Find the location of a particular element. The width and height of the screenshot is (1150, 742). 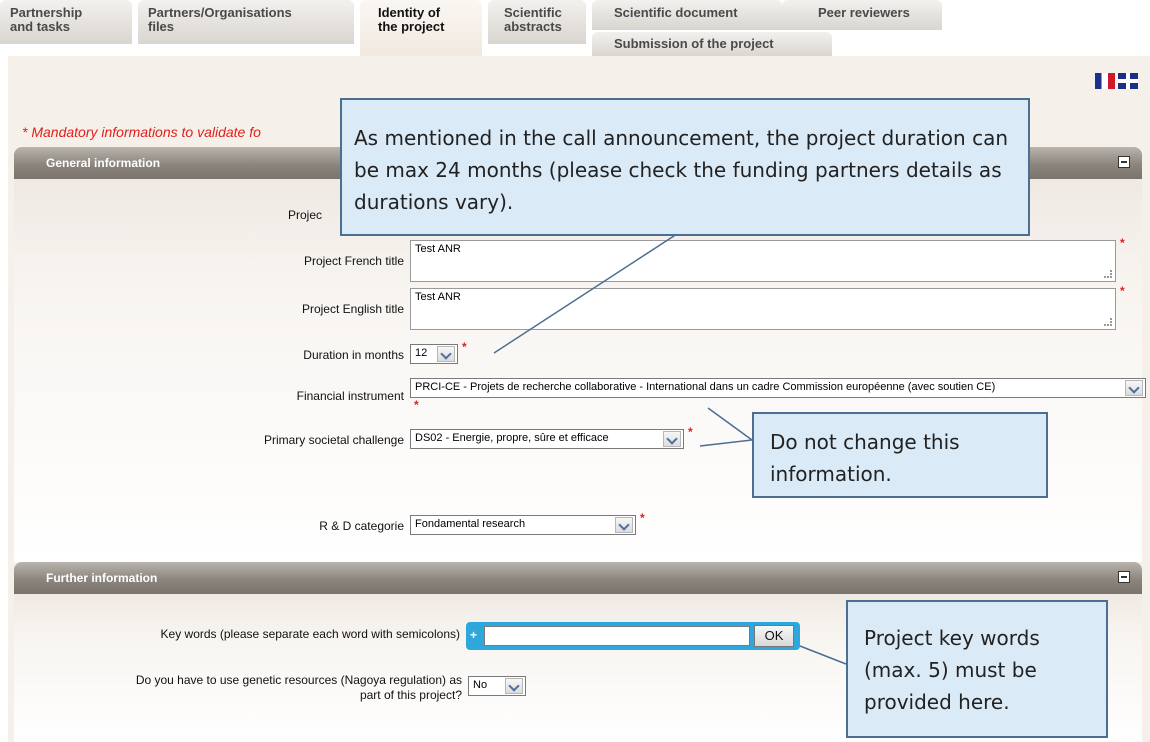

tab-identity-of-the-project: Identity of the project is located at coordinates (421, 28).